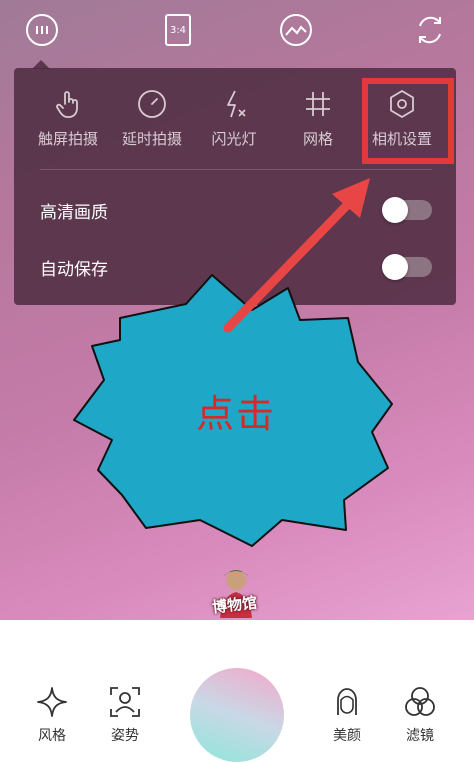 The image size is (474, 762). I want to click on beauty-icon, so click(347, 701).